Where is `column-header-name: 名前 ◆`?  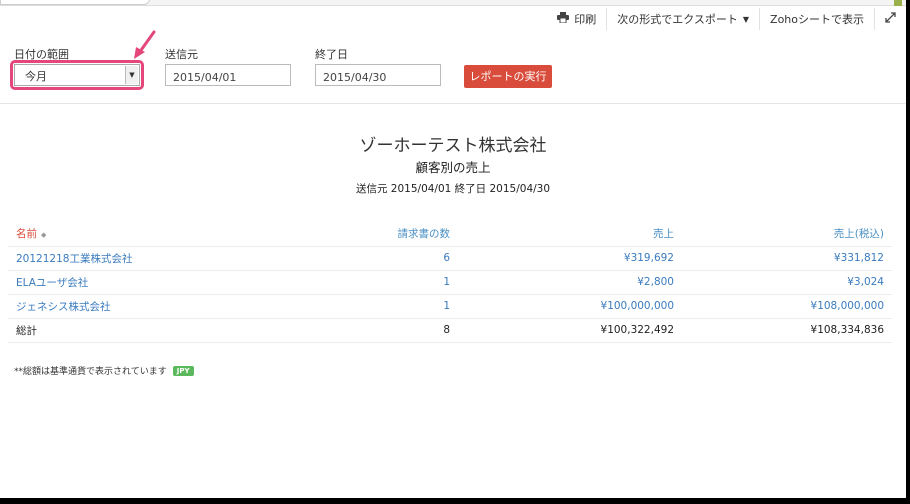 column-header-name: 名前 ◆ is located at coordinates (158, 234).